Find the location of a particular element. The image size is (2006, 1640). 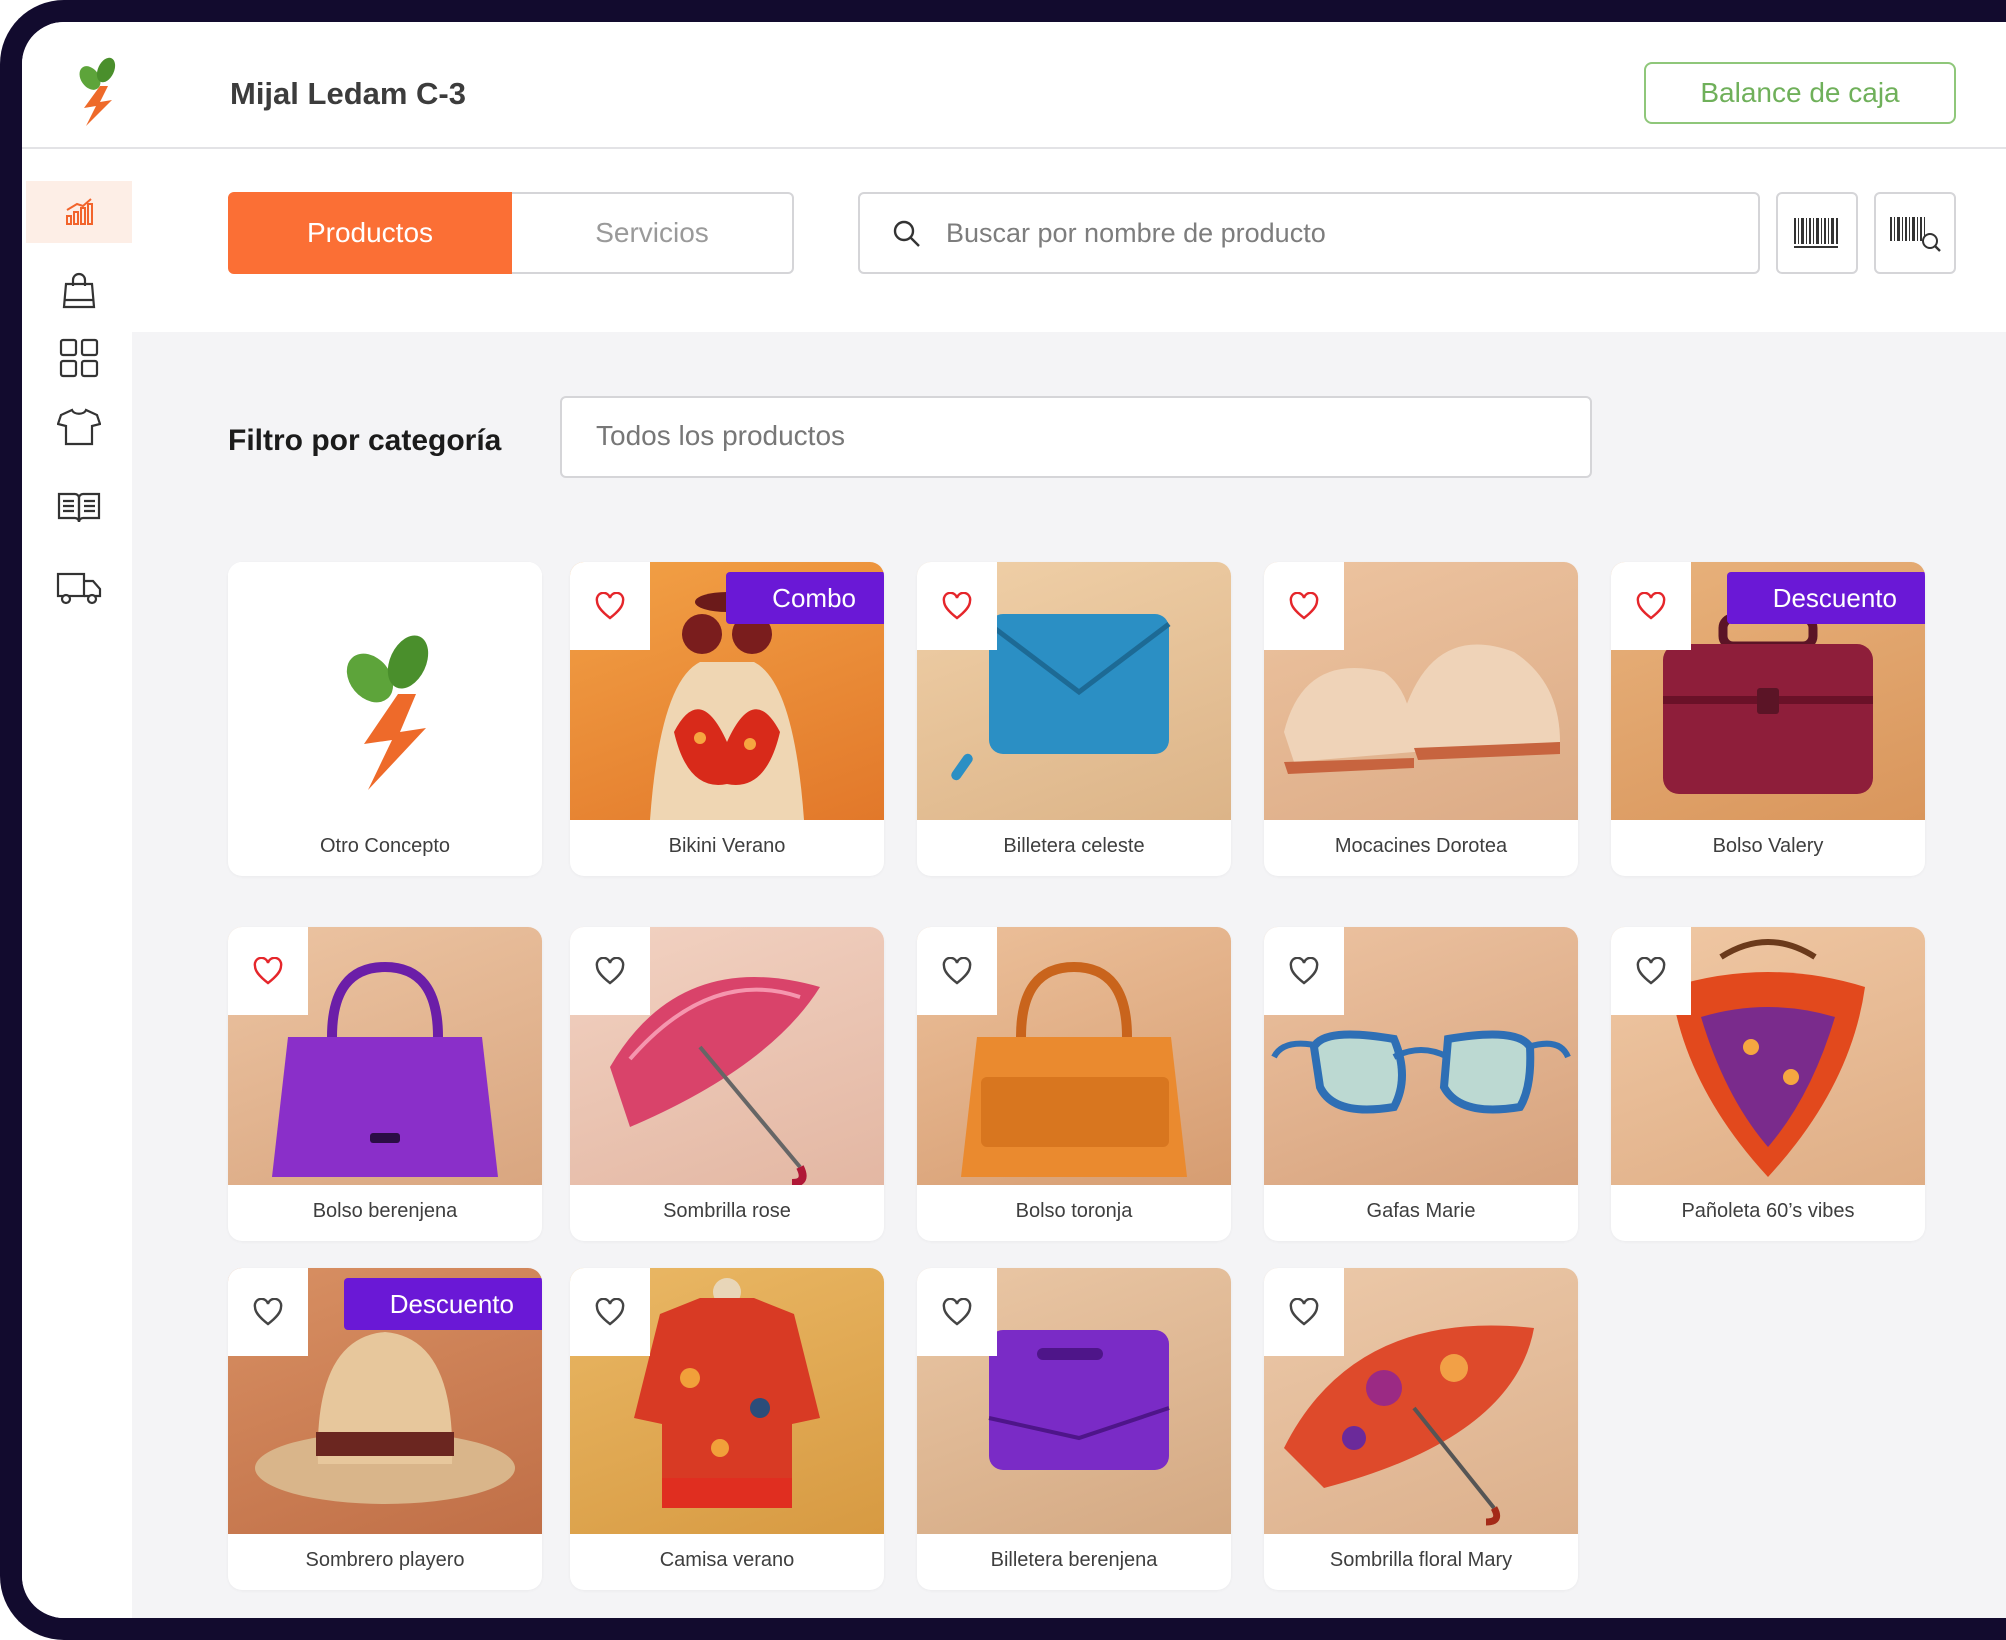

product-card: Billetera celeste is located at coordinates (1074, 719).